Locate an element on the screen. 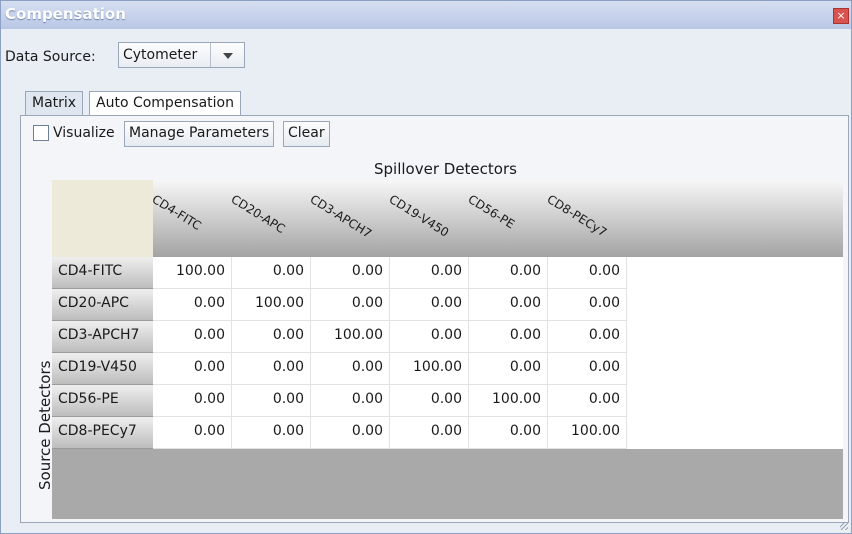 The width and height of the screenshot is (852, 534). matrix-toolbar: Visualize Manage Parameters Clear is located at coordinates (434, 136).